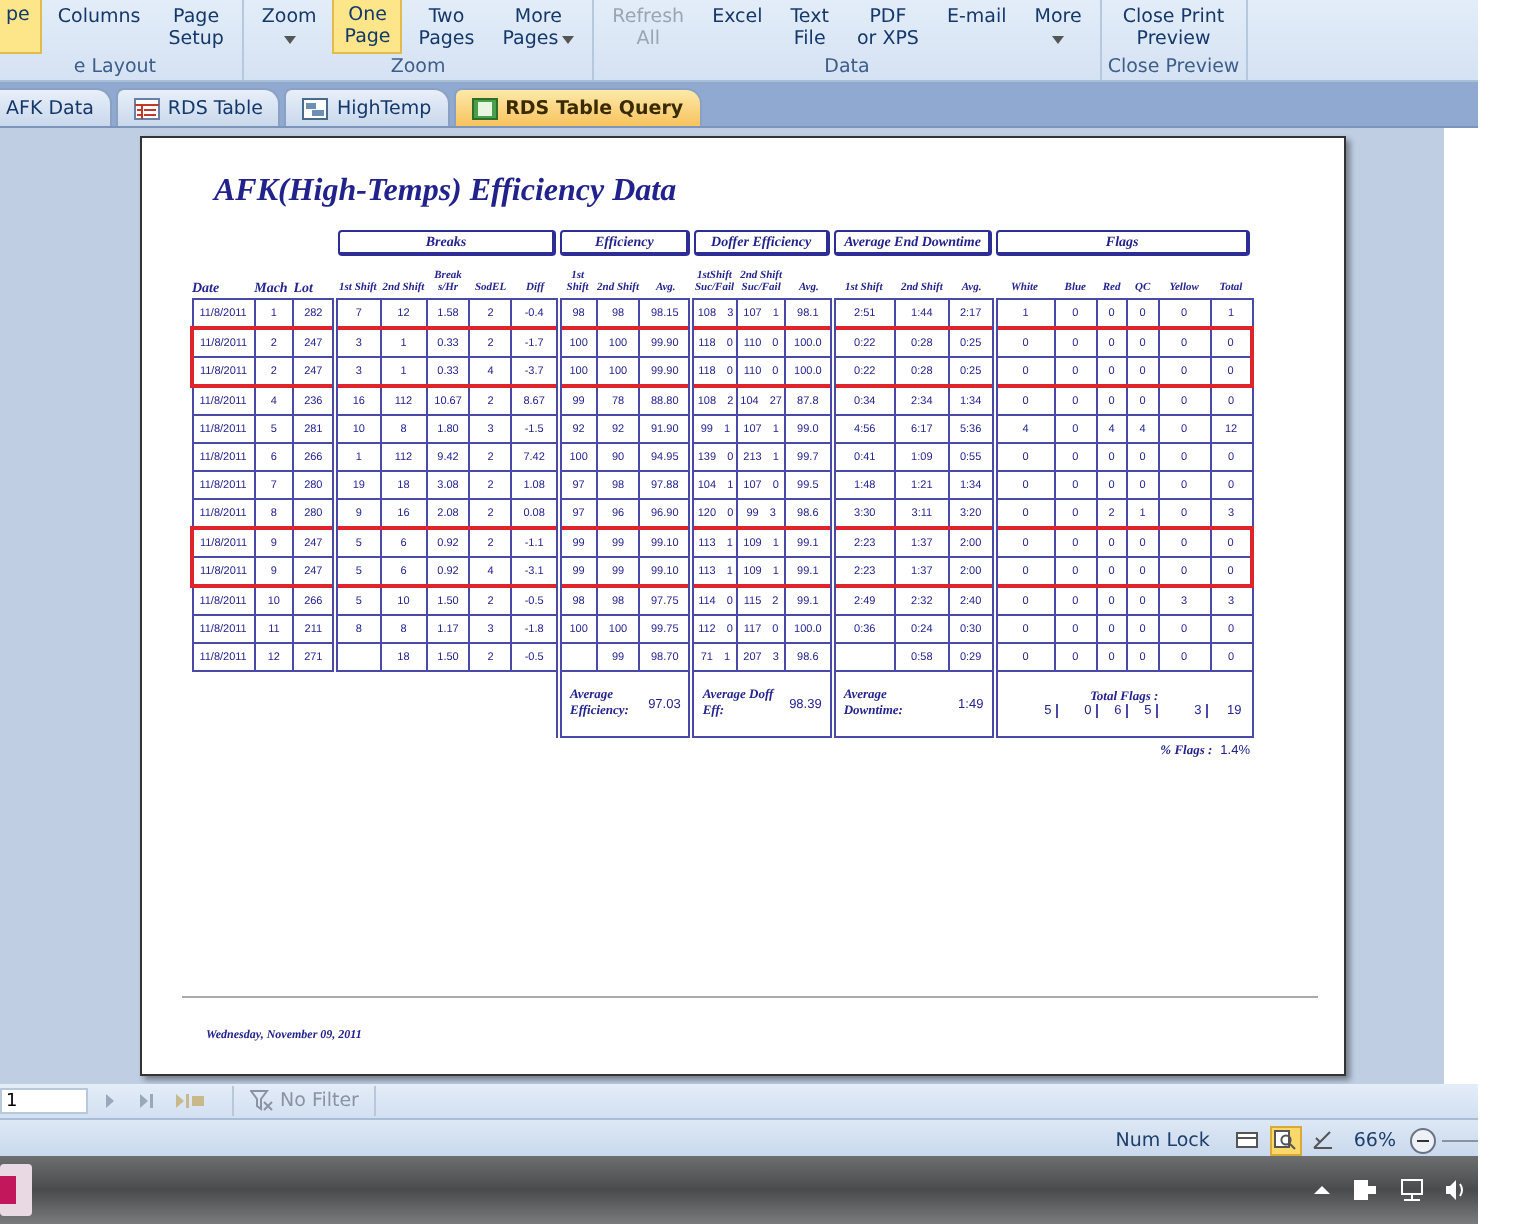 The width and height of the screenshot is (1534, 1224). What do you see at coordinates (446, 27) in the screenshot?
I see `ribbon-button: Two Pages` at bounding box center [446, 27].